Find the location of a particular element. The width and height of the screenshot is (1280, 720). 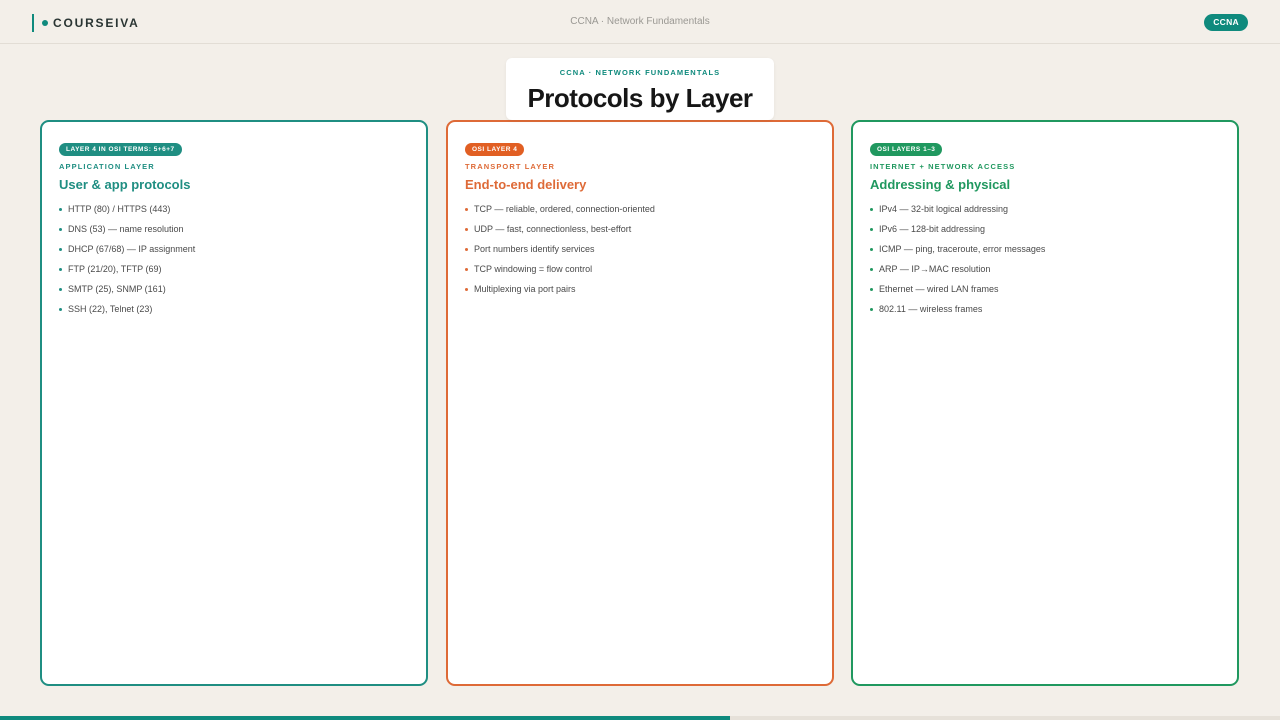

list-item: ARP — IP→MAC resolution is located at coordinates (1045, 269).